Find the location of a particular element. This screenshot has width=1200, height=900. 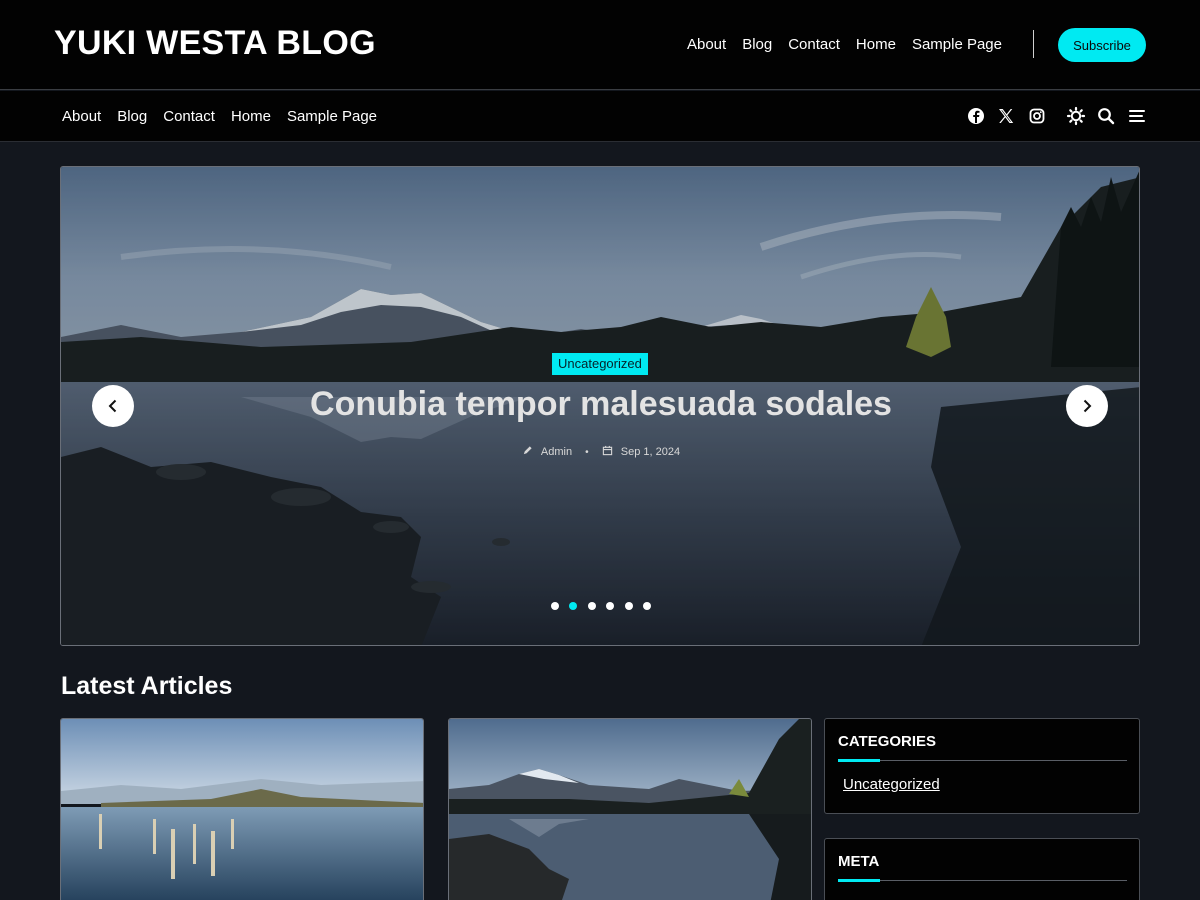

hero-post-meta: Admin • Sep 1, 2024 is located at coordinates (600, 452).